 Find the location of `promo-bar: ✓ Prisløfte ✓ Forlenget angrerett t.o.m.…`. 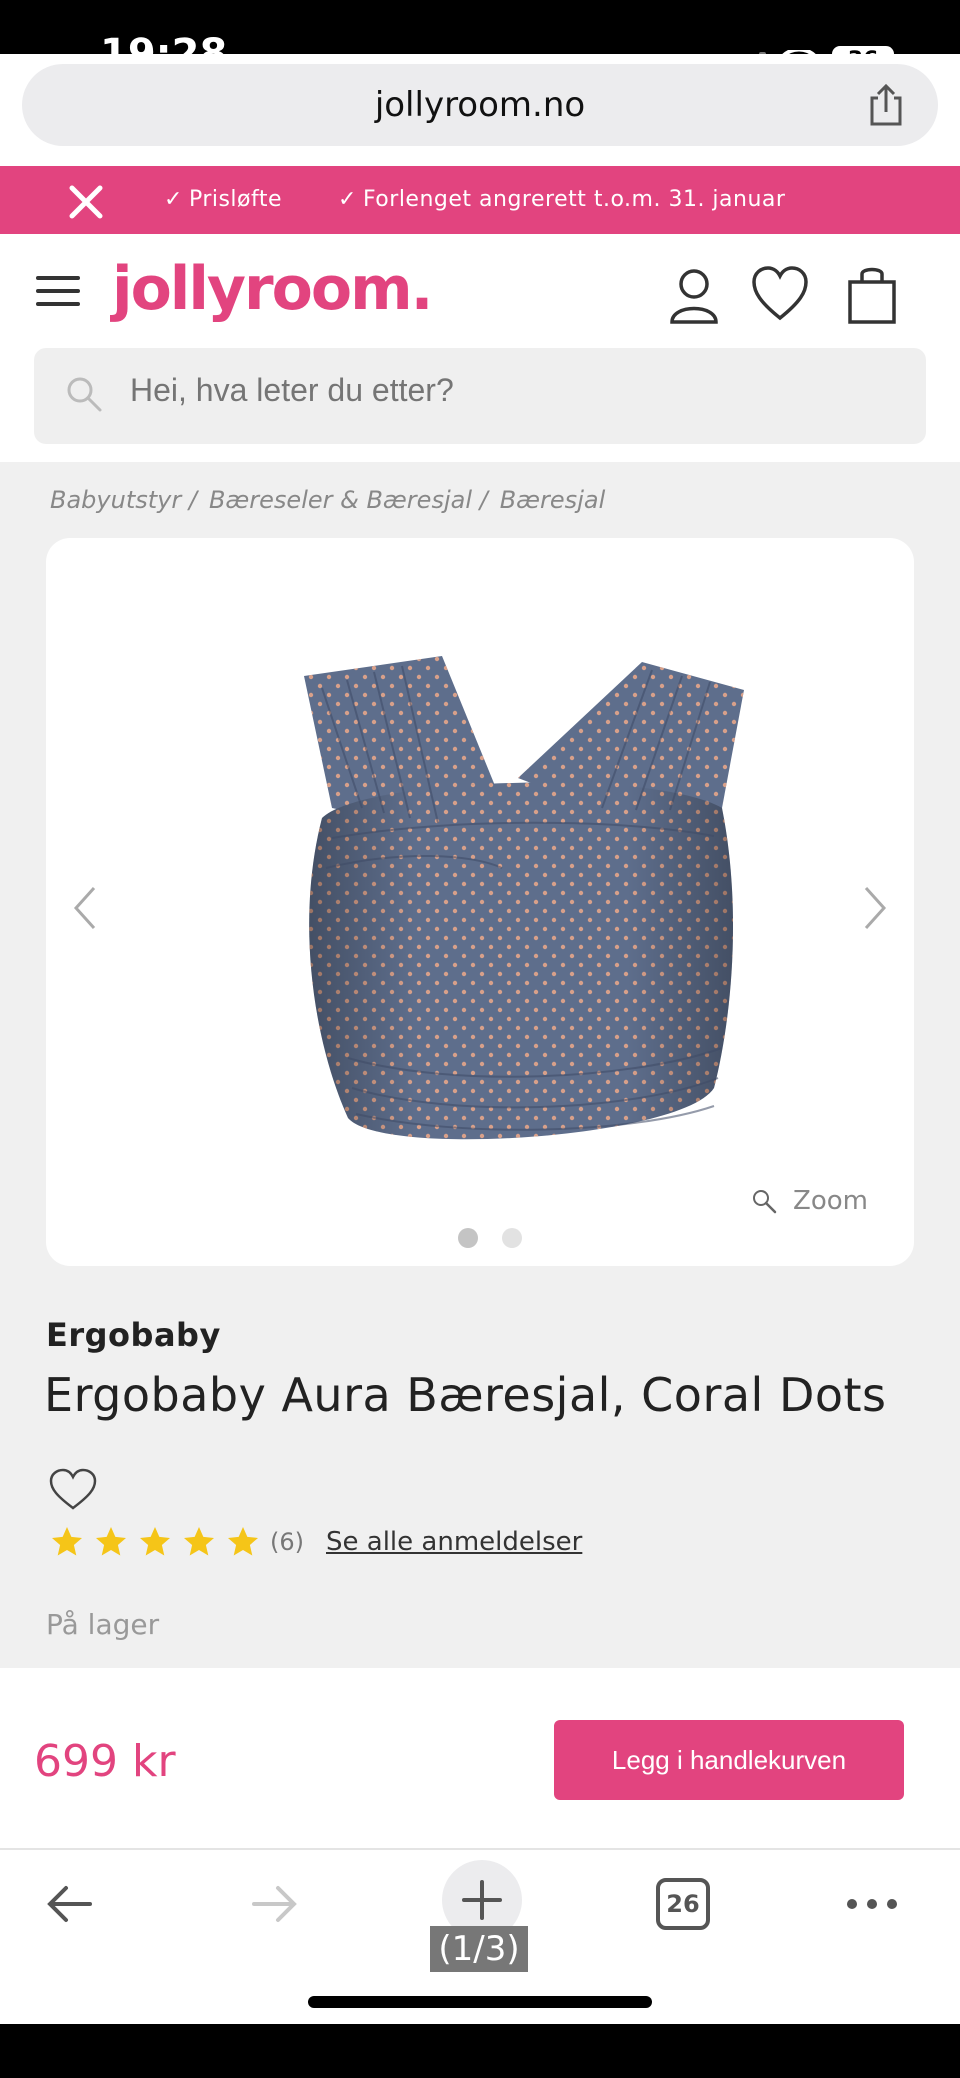

promo-bar: ✓ Prisløfte ✓ Forlenget angrerett t.o.m.… is located at coordinates (480, 200).